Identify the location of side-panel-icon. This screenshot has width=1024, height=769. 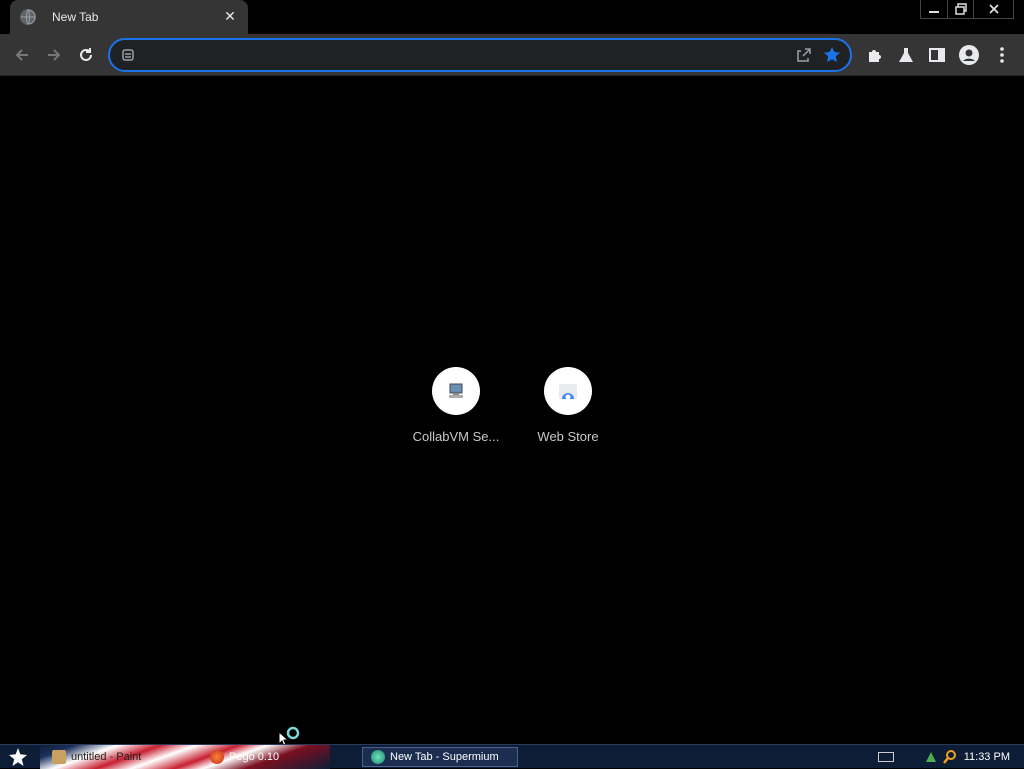
(937, 55).